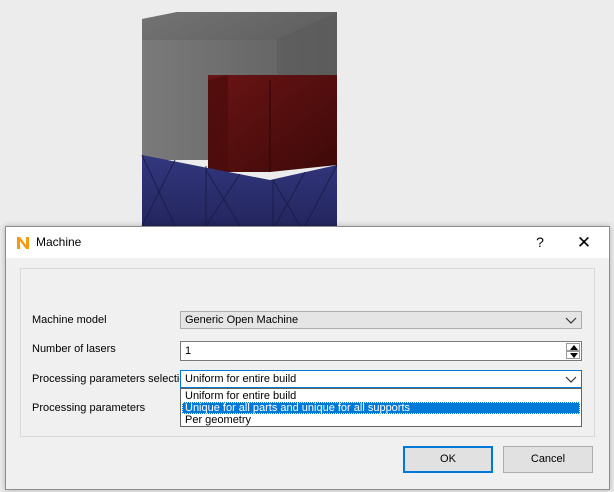 The width and height of the screenshot is (614, 492). Describe the element at coordinates (548, 459) in the screenshot. I see `cancel-button: Cancel` at that location.